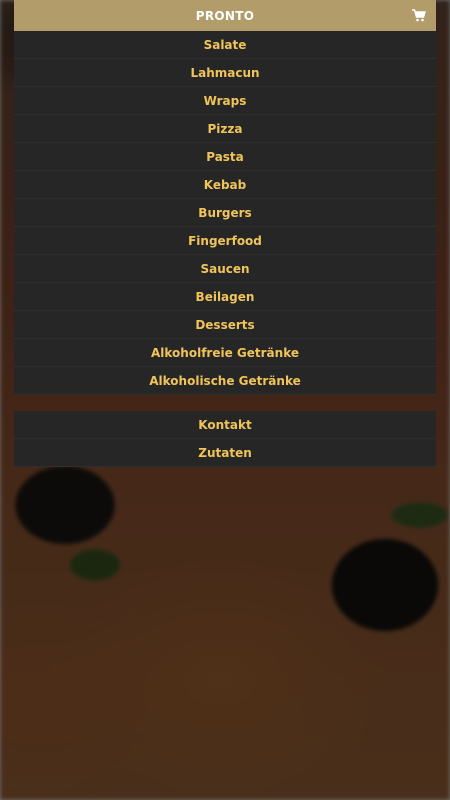 Image resolution: width=450 pixels, height=800 pixels. I want to click on menu-item-salate: Salate, so click(225, 45).